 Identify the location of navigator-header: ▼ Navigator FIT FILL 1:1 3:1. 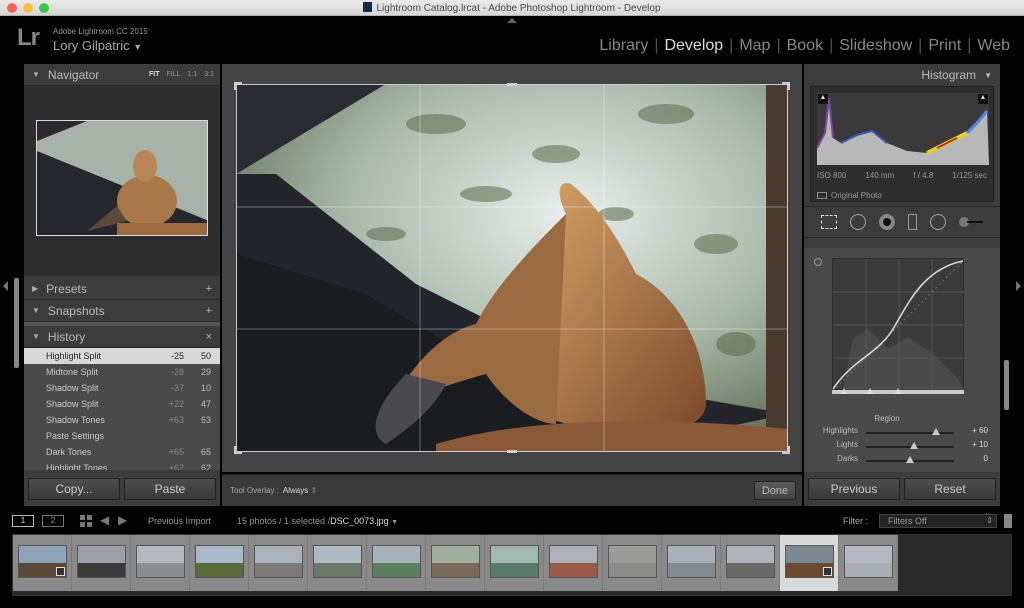
(122, 75).